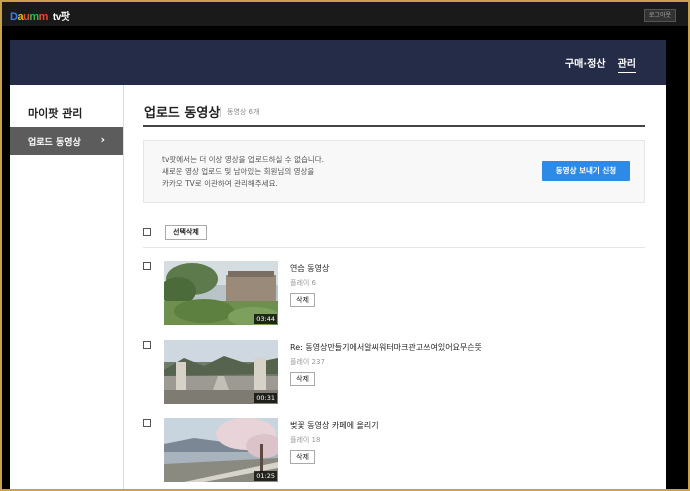 This screenshot has width=690, height=491. I want to click on top-bar: Daumm tv팟 로그아웃, so click(345, 14).